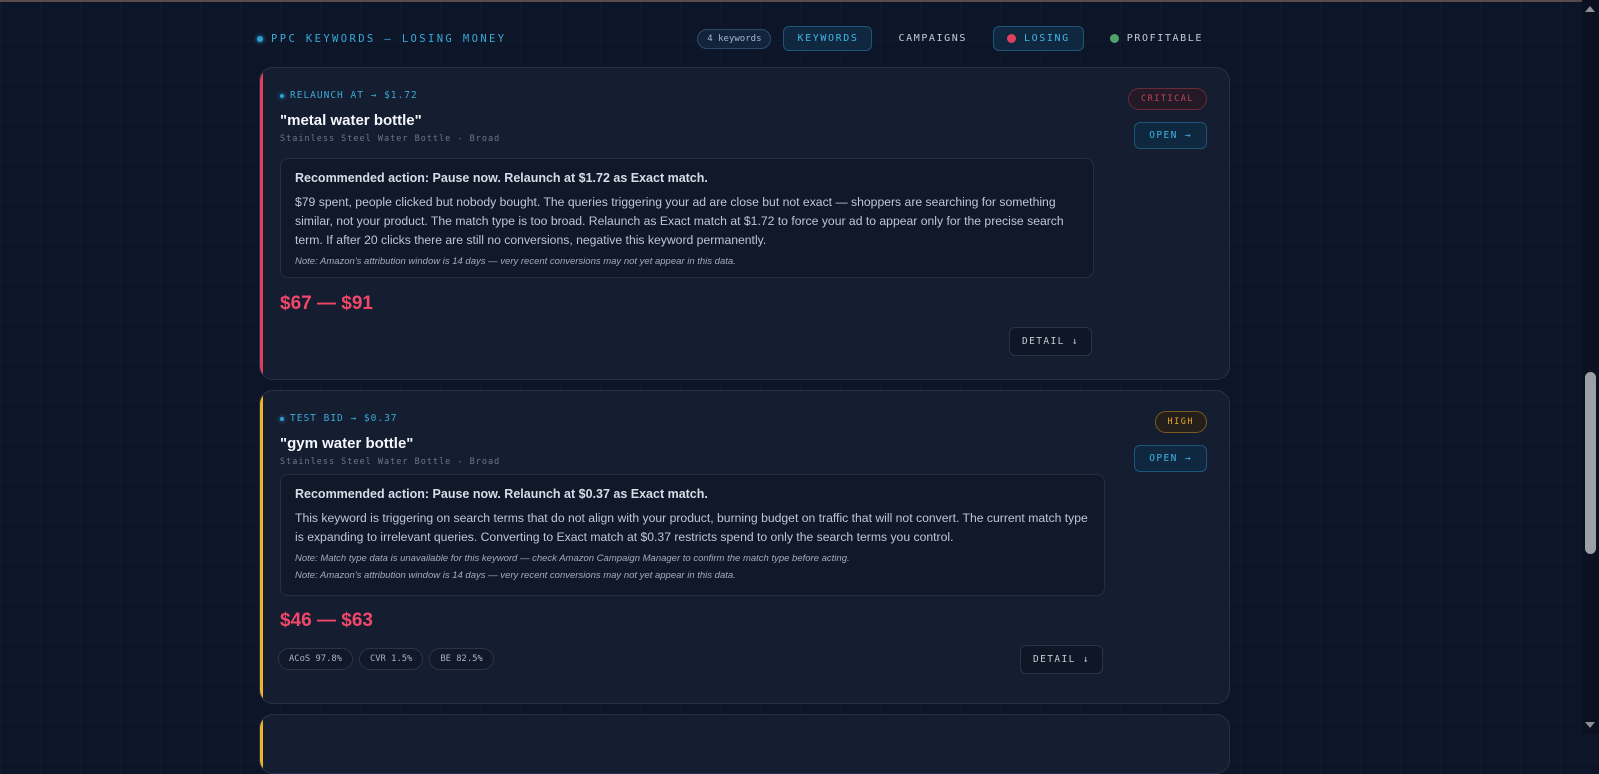  I want to click on page-title: PPC KEYWORDS — LOSING MONEY, so click(381, 39).